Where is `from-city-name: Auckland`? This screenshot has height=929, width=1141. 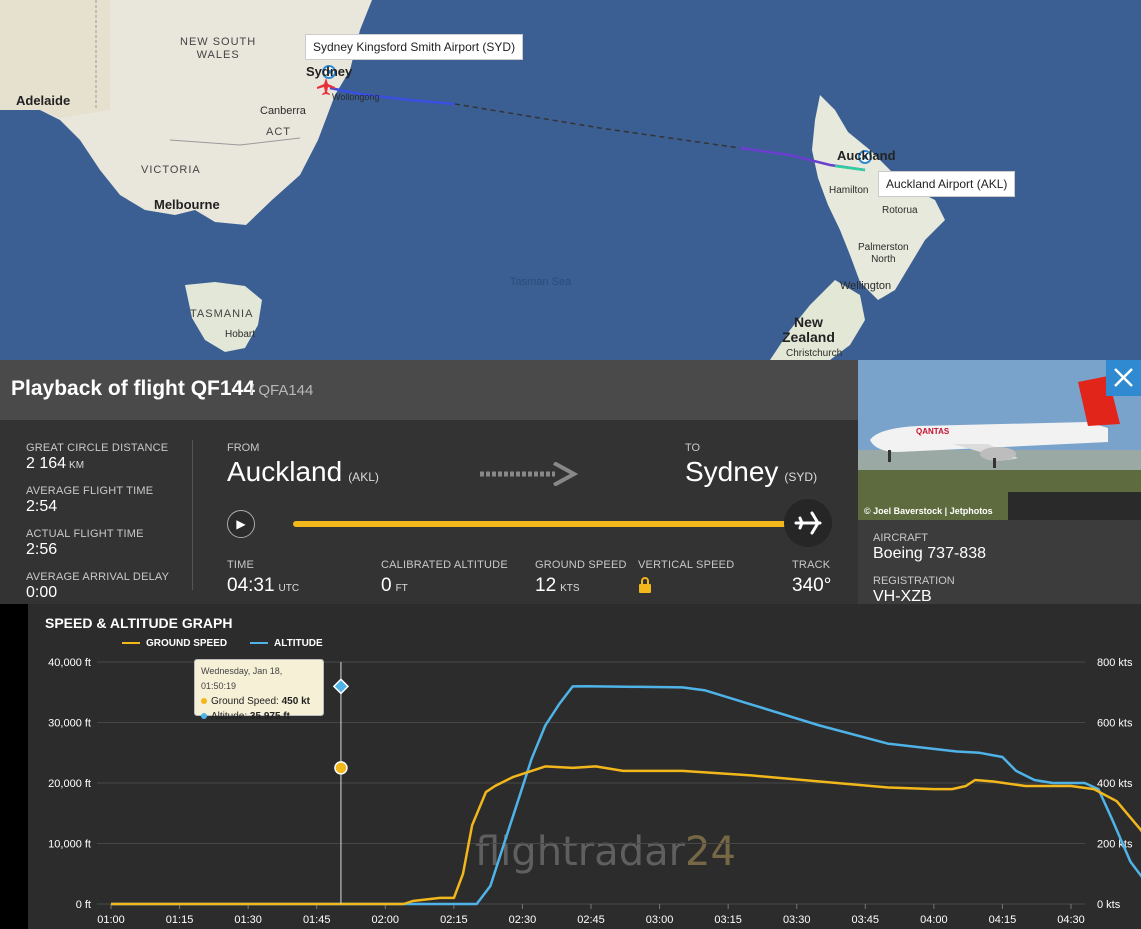
from-city-name: Auckland is located at coordinates (285, 471).